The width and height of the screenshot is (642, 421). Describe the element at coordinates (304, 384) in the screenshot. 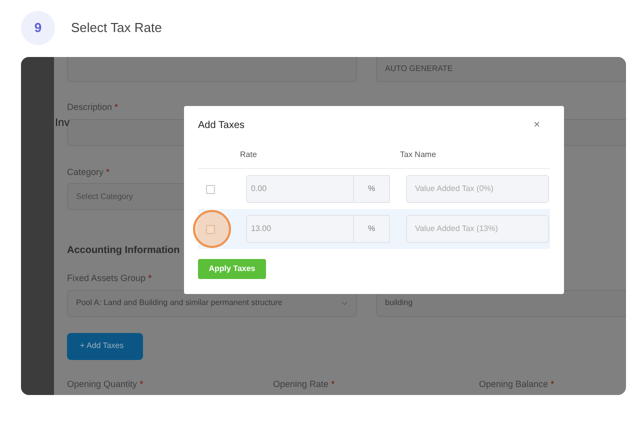

I see `field-label: Opening Rate *` at that location.